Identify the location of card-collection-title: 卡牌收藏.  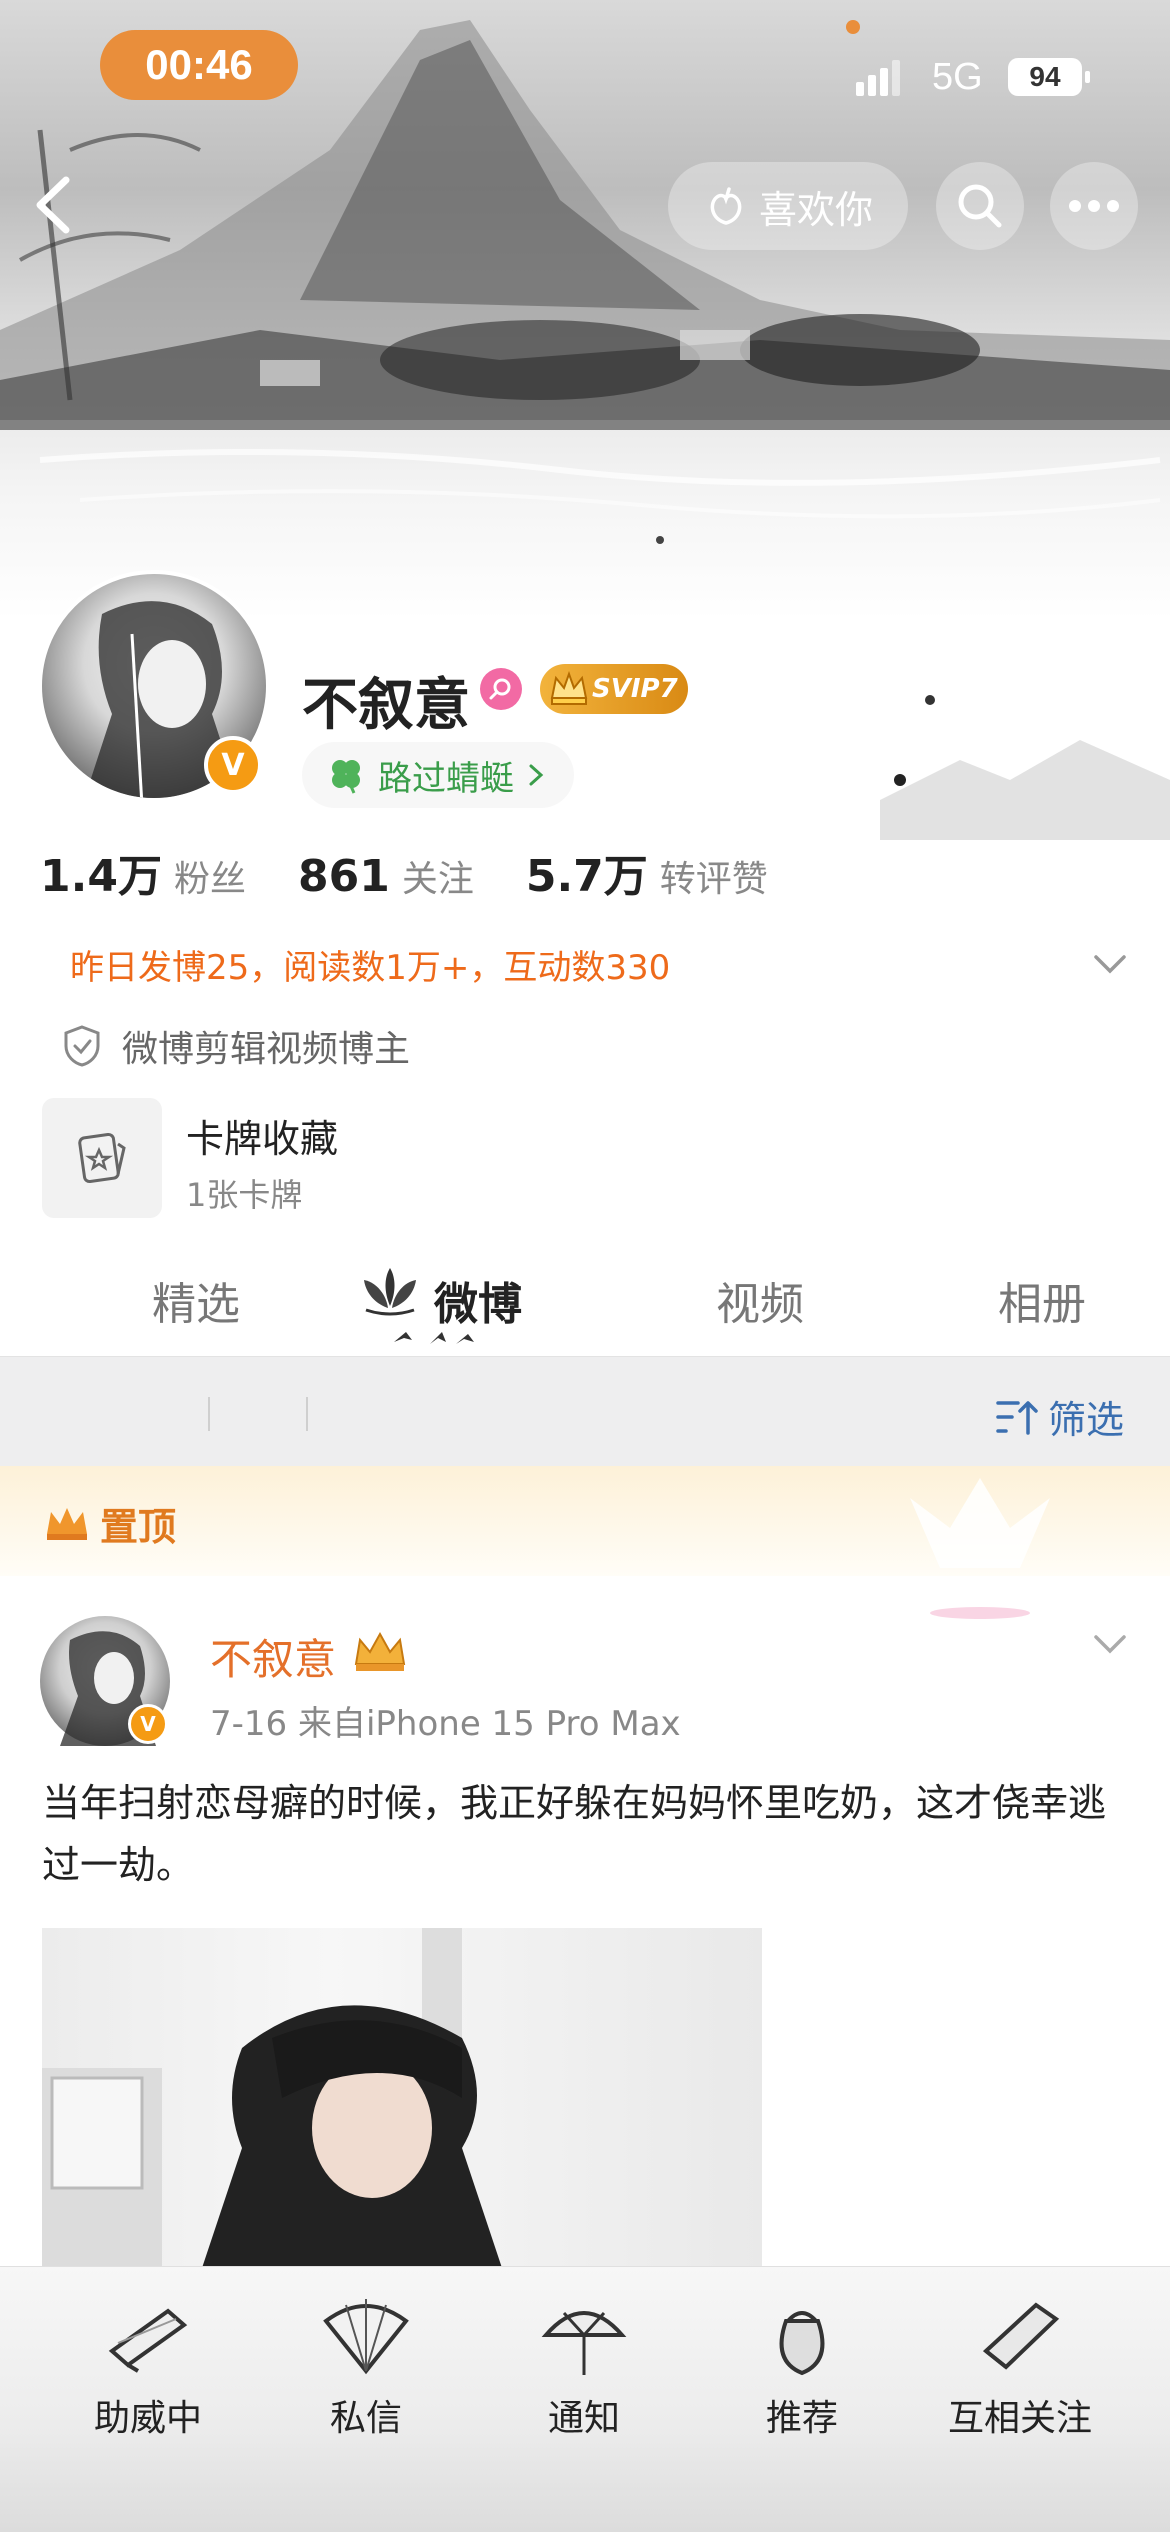
(262, 1135).